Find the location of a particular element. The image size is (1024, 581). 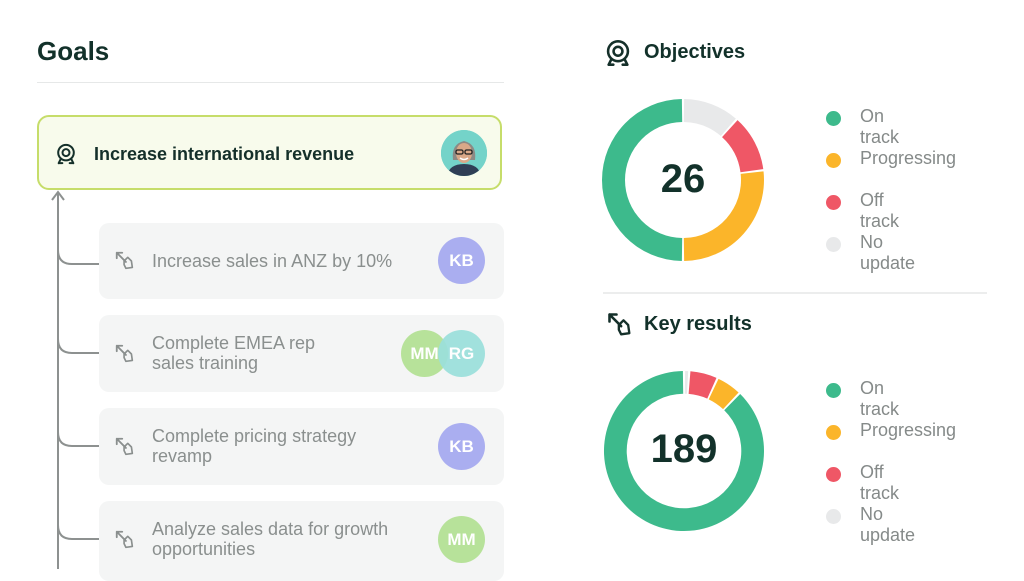

owner-photo-avatar is located at coordinates (464, 153).